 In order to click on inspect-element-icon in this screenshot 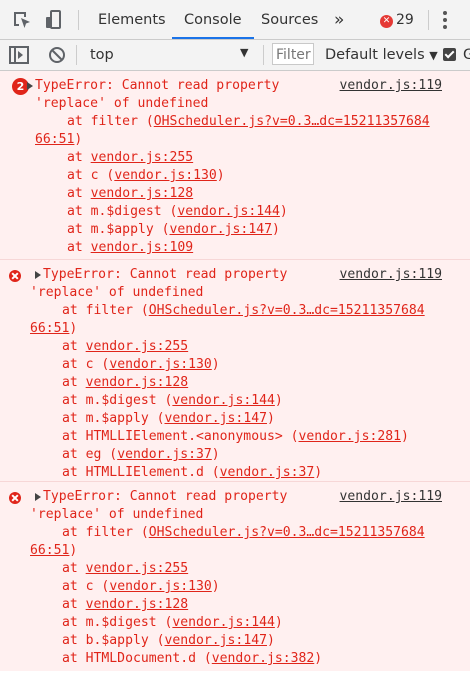, I will do `click(22, 20)`.